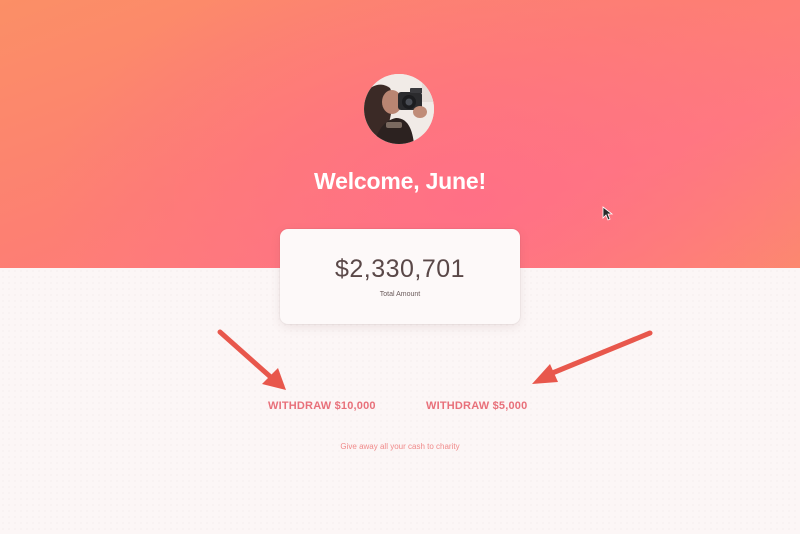  I want to click on welcome-heading: Welcome, June!, so click(400, 181).